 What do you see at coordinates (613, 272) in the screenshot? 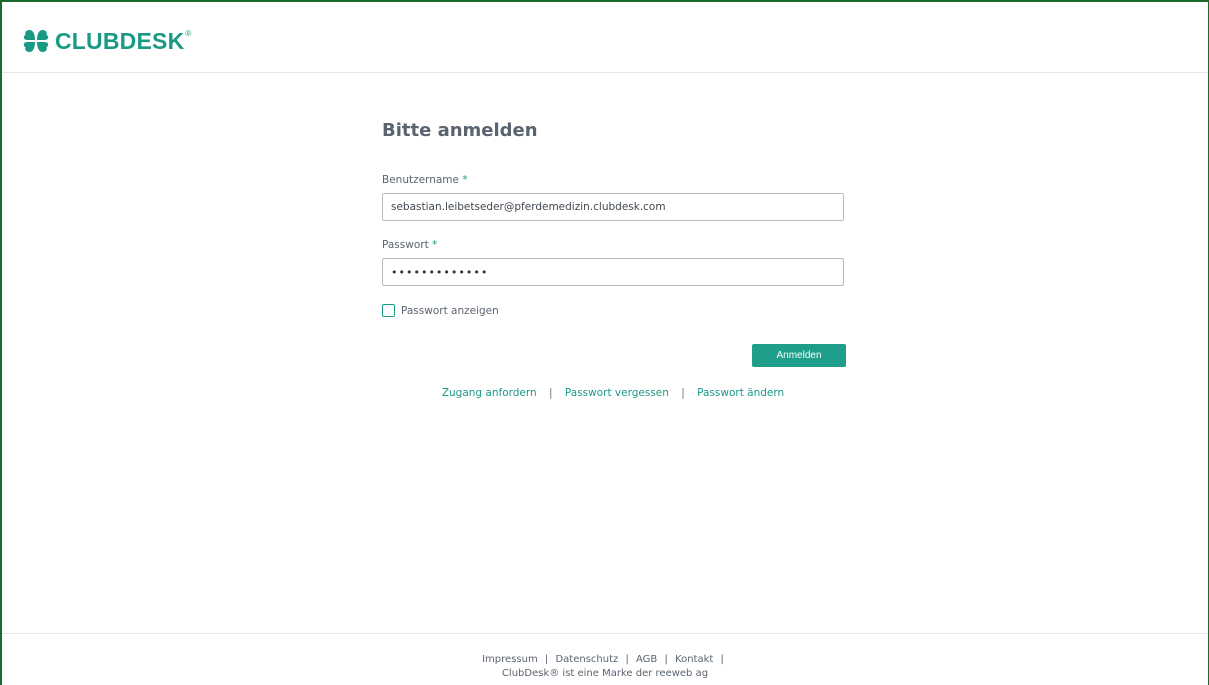
I see `password-input: •••••••••••••` at bounding box center [613, 272].